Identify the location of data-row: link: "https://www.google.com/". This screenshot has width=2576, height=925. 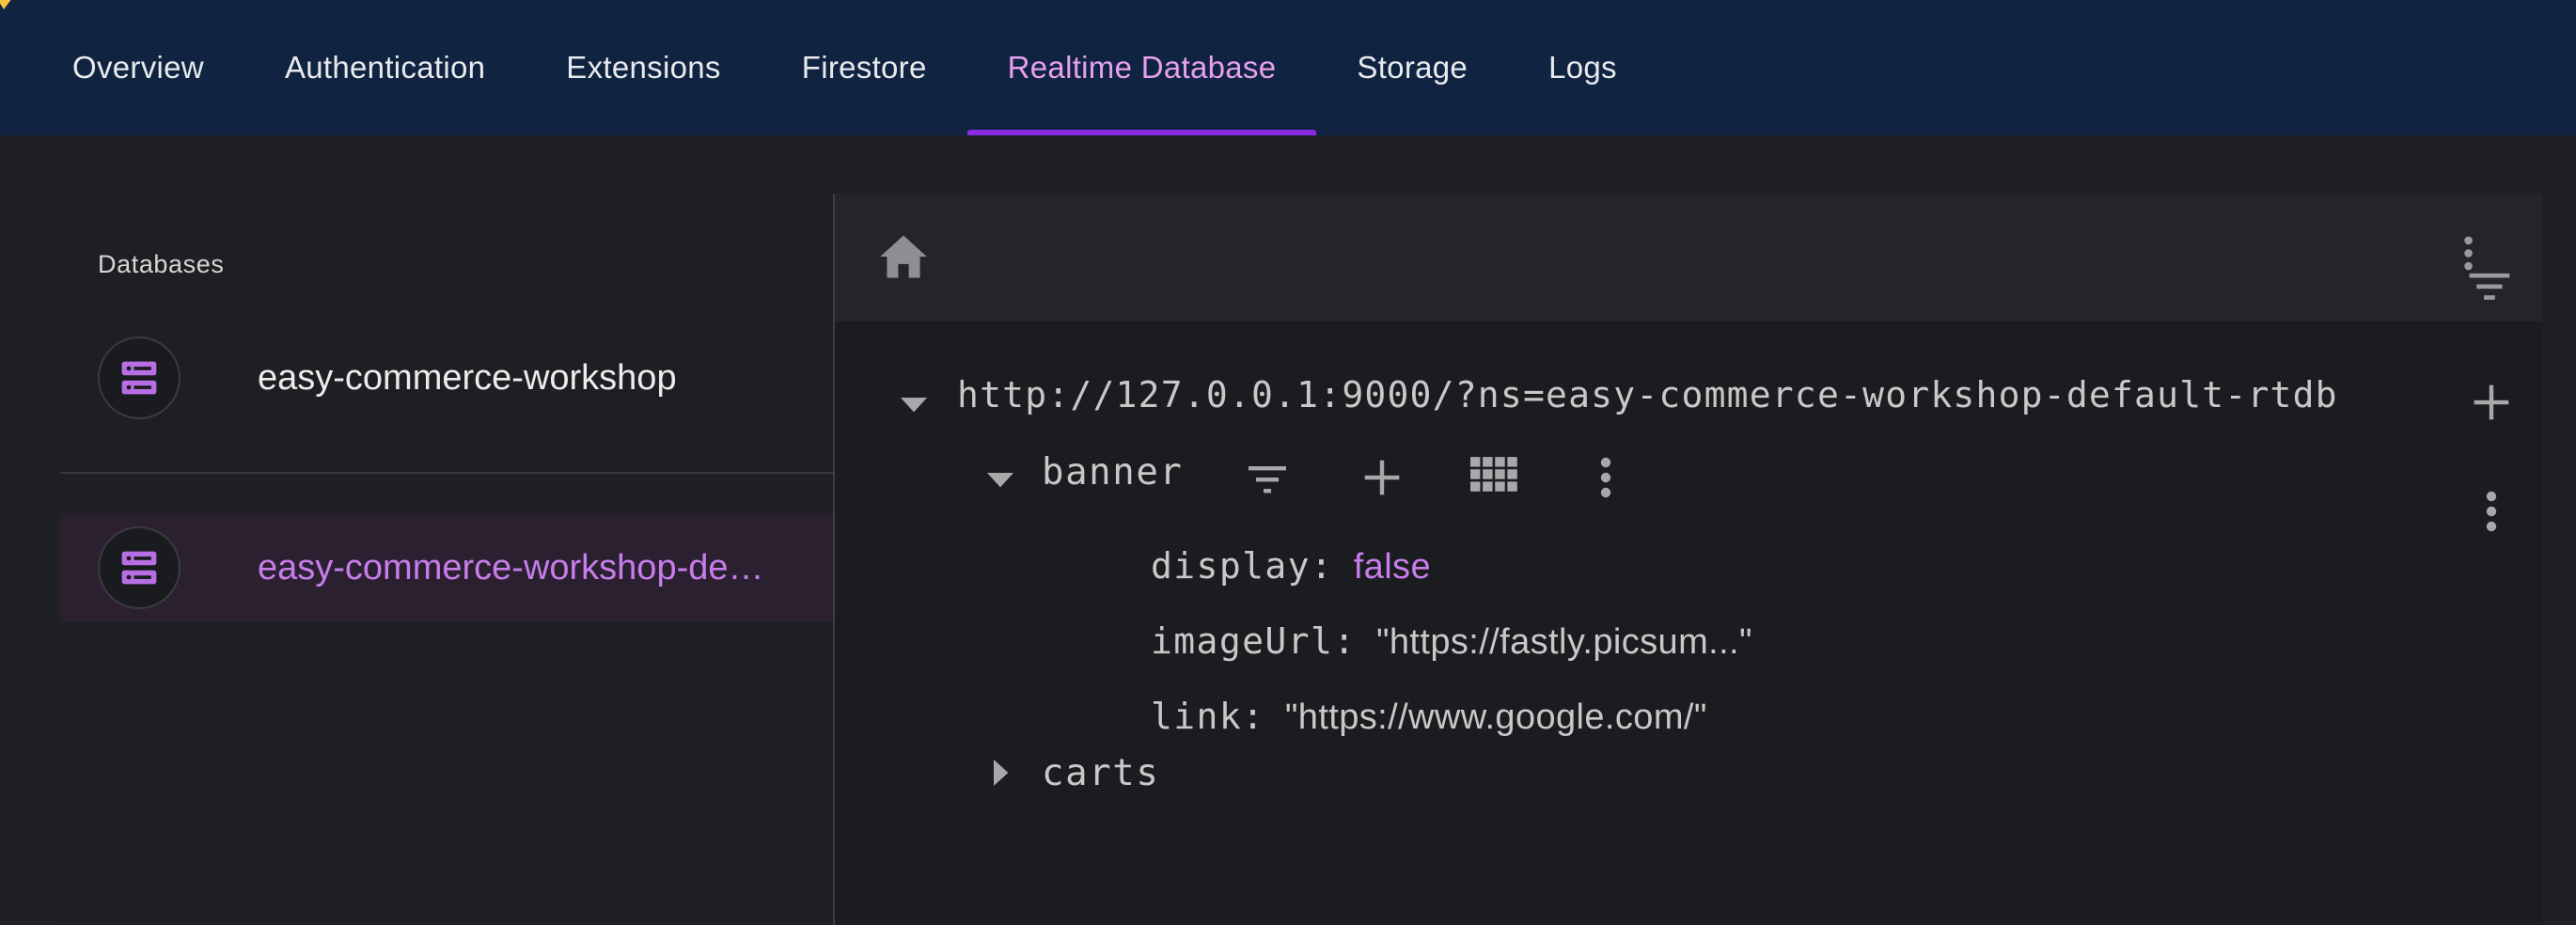
(1429, 717).